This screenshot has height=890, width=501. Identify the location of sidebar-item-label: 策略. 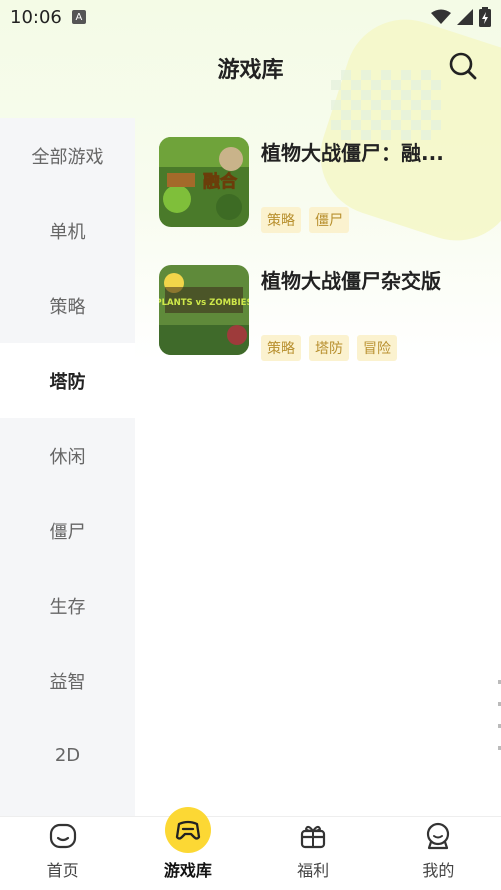
(67, 307).